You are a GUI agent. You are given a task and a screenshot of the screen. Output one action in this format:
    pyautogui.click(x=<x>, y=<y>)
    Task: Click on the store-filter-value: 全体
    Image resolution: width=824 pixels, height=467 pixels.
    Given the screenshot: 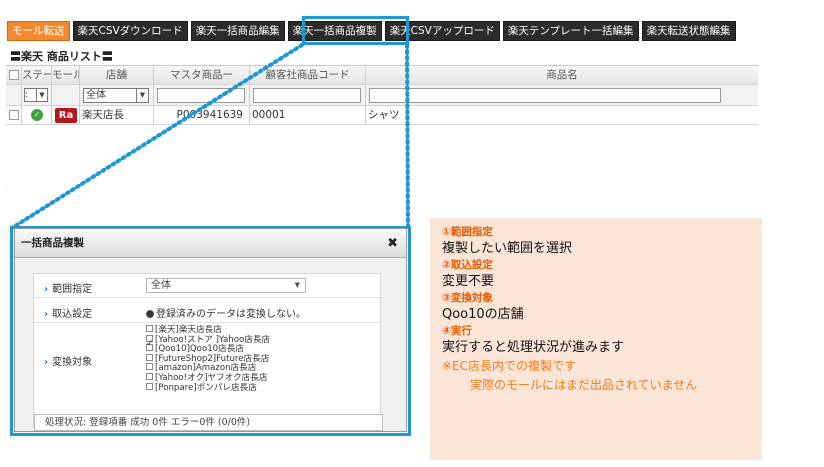 What is the action you would take?
    pyautogui.click(x=96, y=95)
    